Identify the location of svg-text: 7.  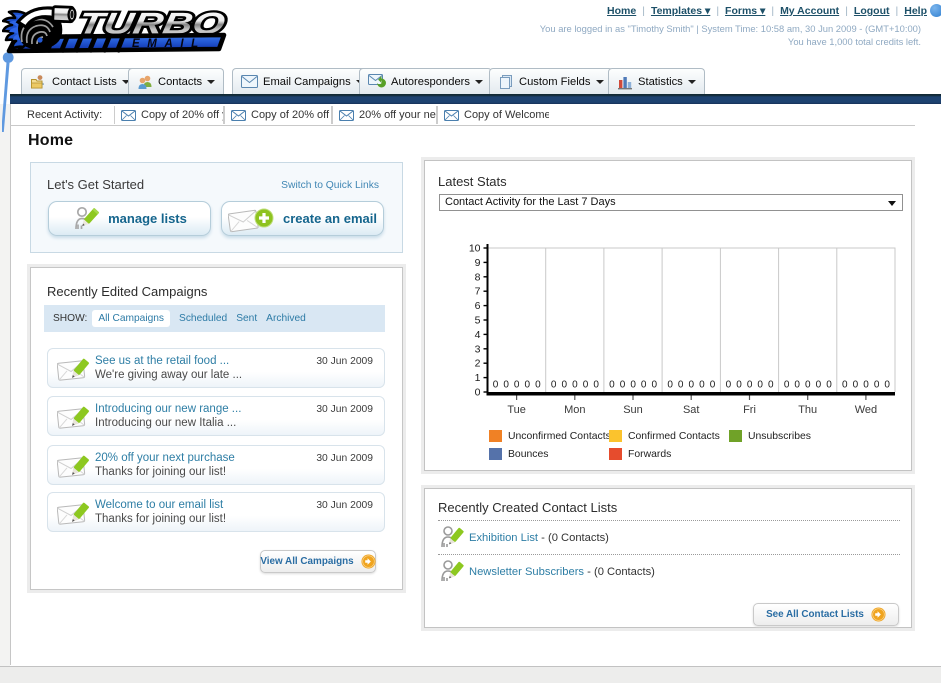
(478, 292).